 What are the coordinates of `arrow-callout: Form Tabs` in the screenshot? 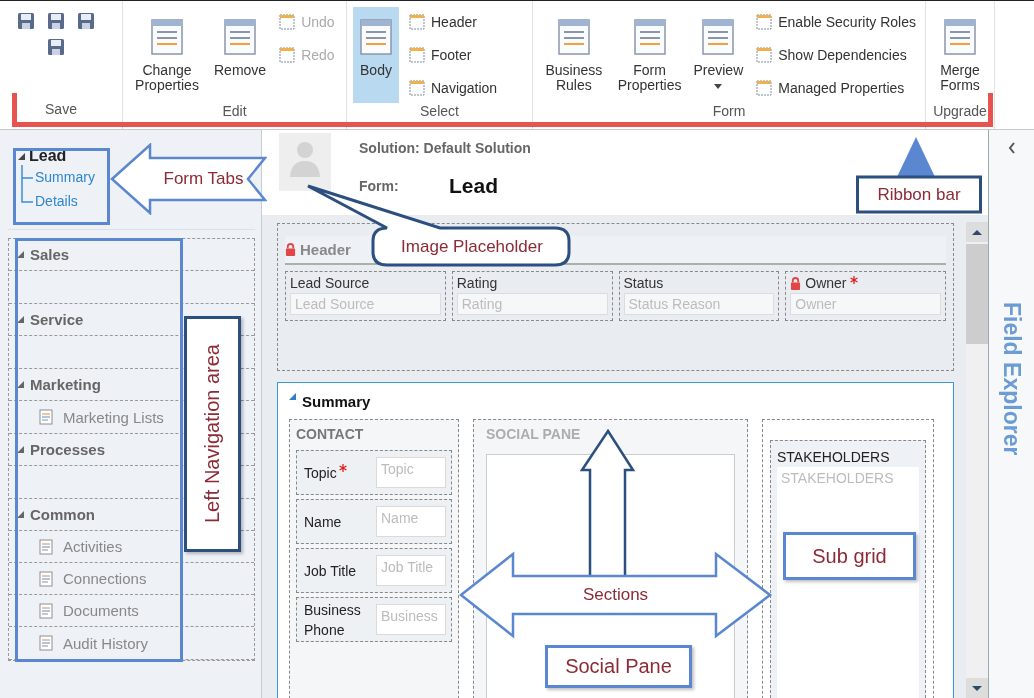 It's located at (188, 179).